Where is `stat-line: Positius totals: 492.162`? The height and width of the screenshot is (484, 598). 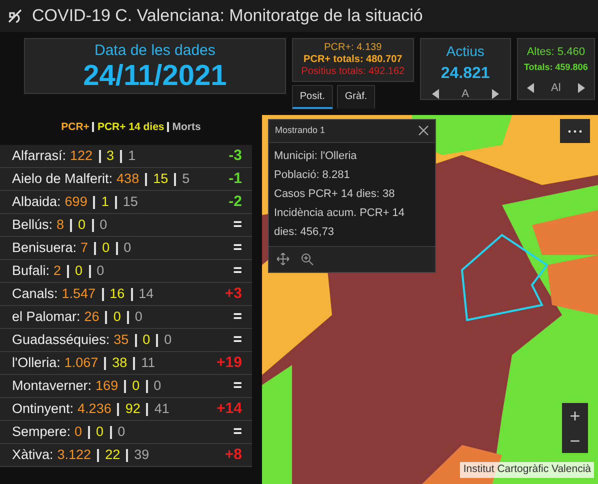 stat-line: Positius totals: 492.162 is located at coordinates (353, 72).